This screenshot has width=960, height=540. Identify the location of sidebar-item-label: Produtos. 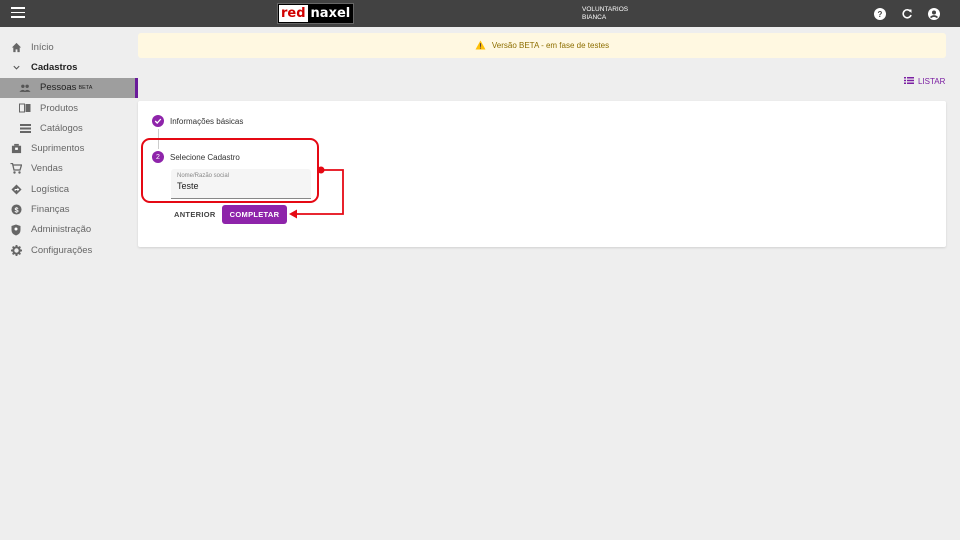
(59, 108).